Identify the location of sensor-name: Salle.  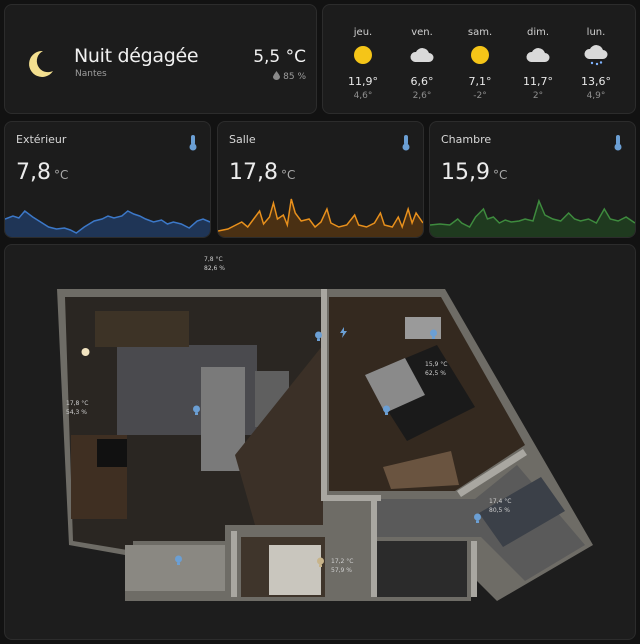
(242, 139).